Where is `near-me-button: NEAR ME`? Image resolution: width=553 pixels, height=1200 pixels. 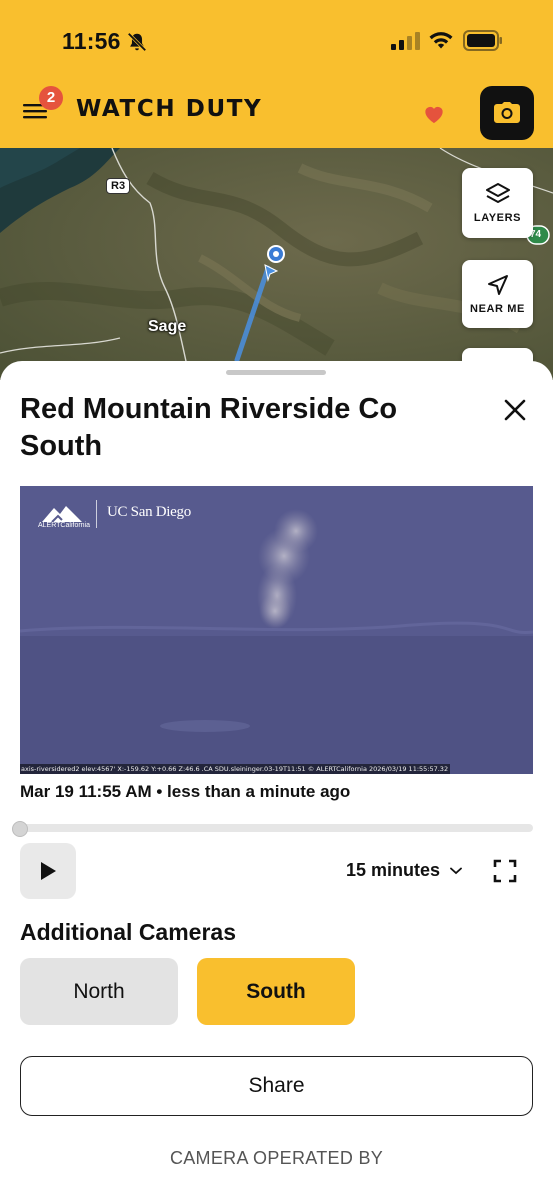
near-me-button: NEAR ME is located at coordinates (497, 294).